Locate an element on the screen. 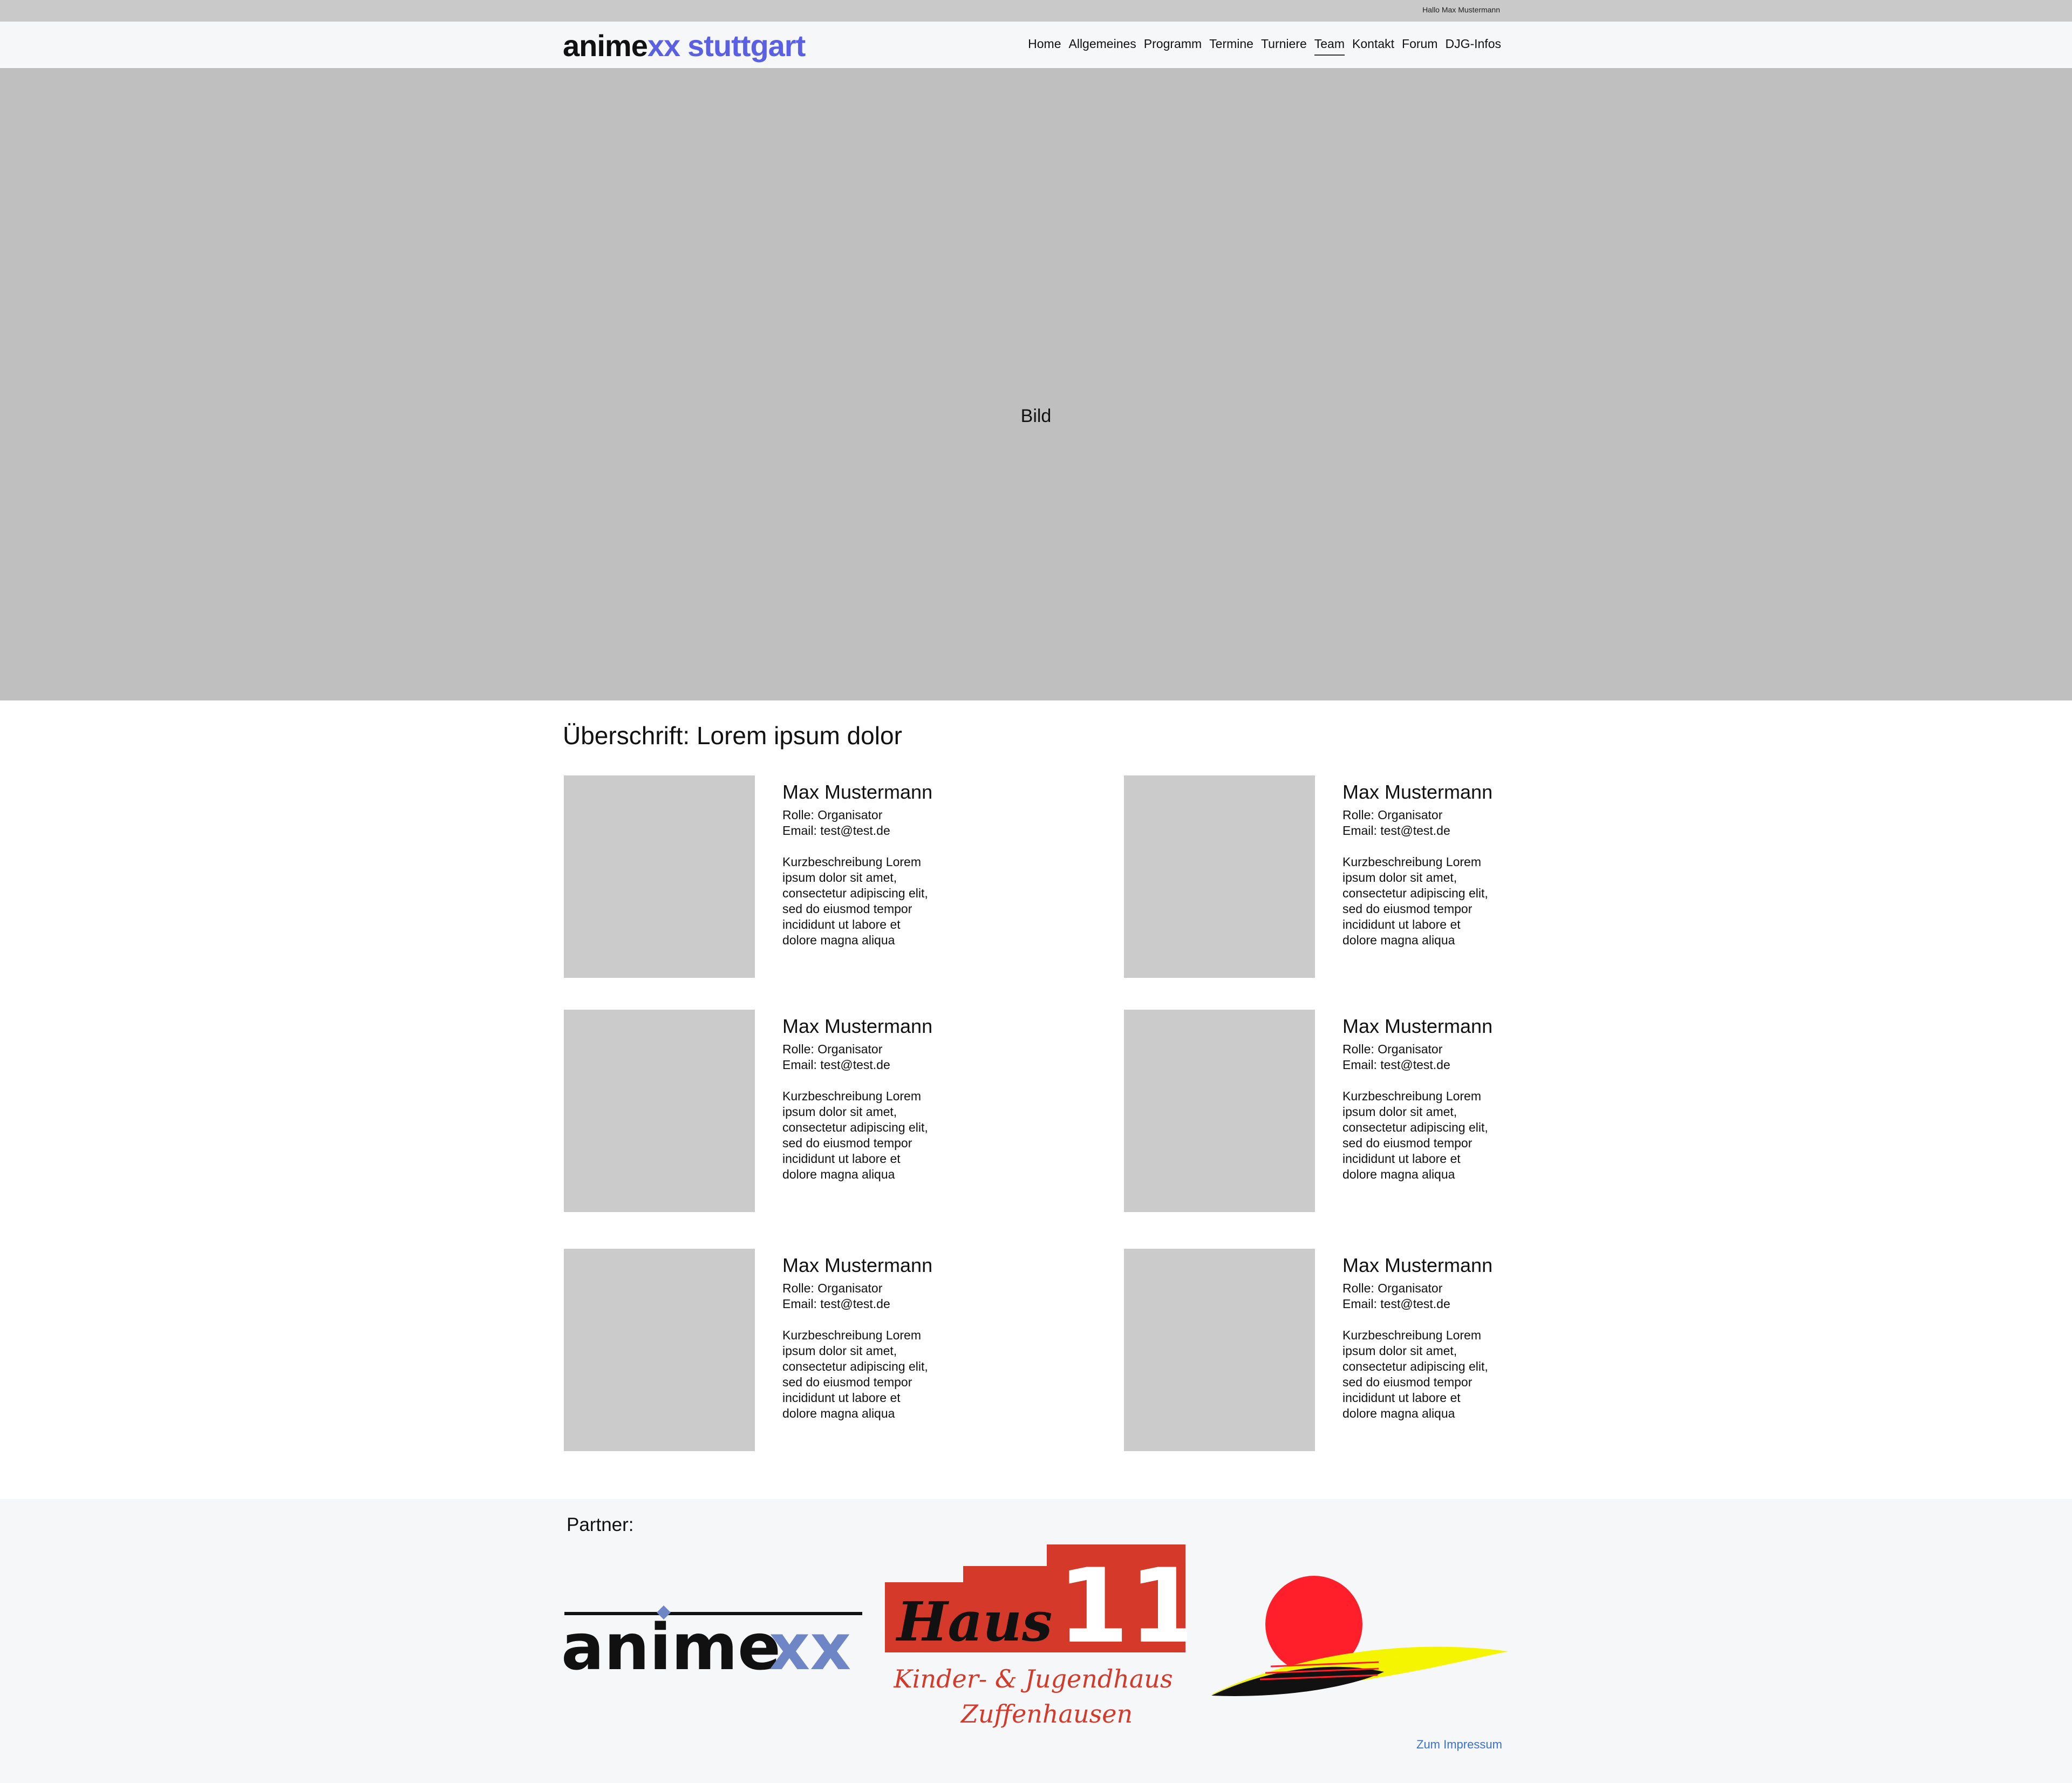 Image resolution: width=2072 pixels, height=1783 pixels. user-greeting: Hallo Max Mustermann is located at coordinates (1461, 9).